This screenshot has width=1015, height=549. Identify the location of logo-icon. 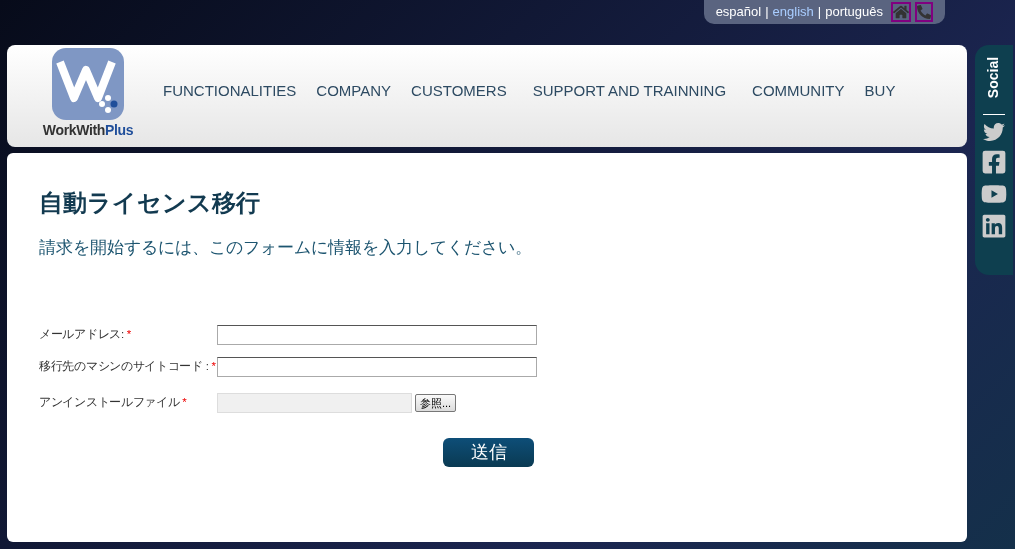
(88, 84).